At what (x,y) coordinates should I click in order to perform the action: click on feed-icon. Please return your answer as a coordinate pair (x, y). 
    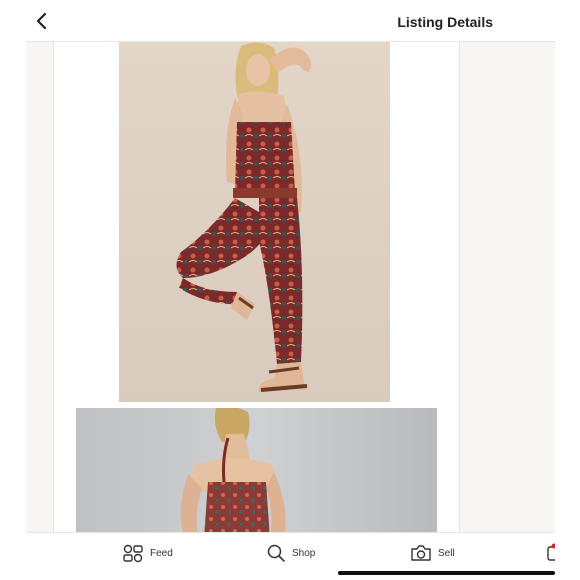
    Looking at the image, I should click on (133, 553).